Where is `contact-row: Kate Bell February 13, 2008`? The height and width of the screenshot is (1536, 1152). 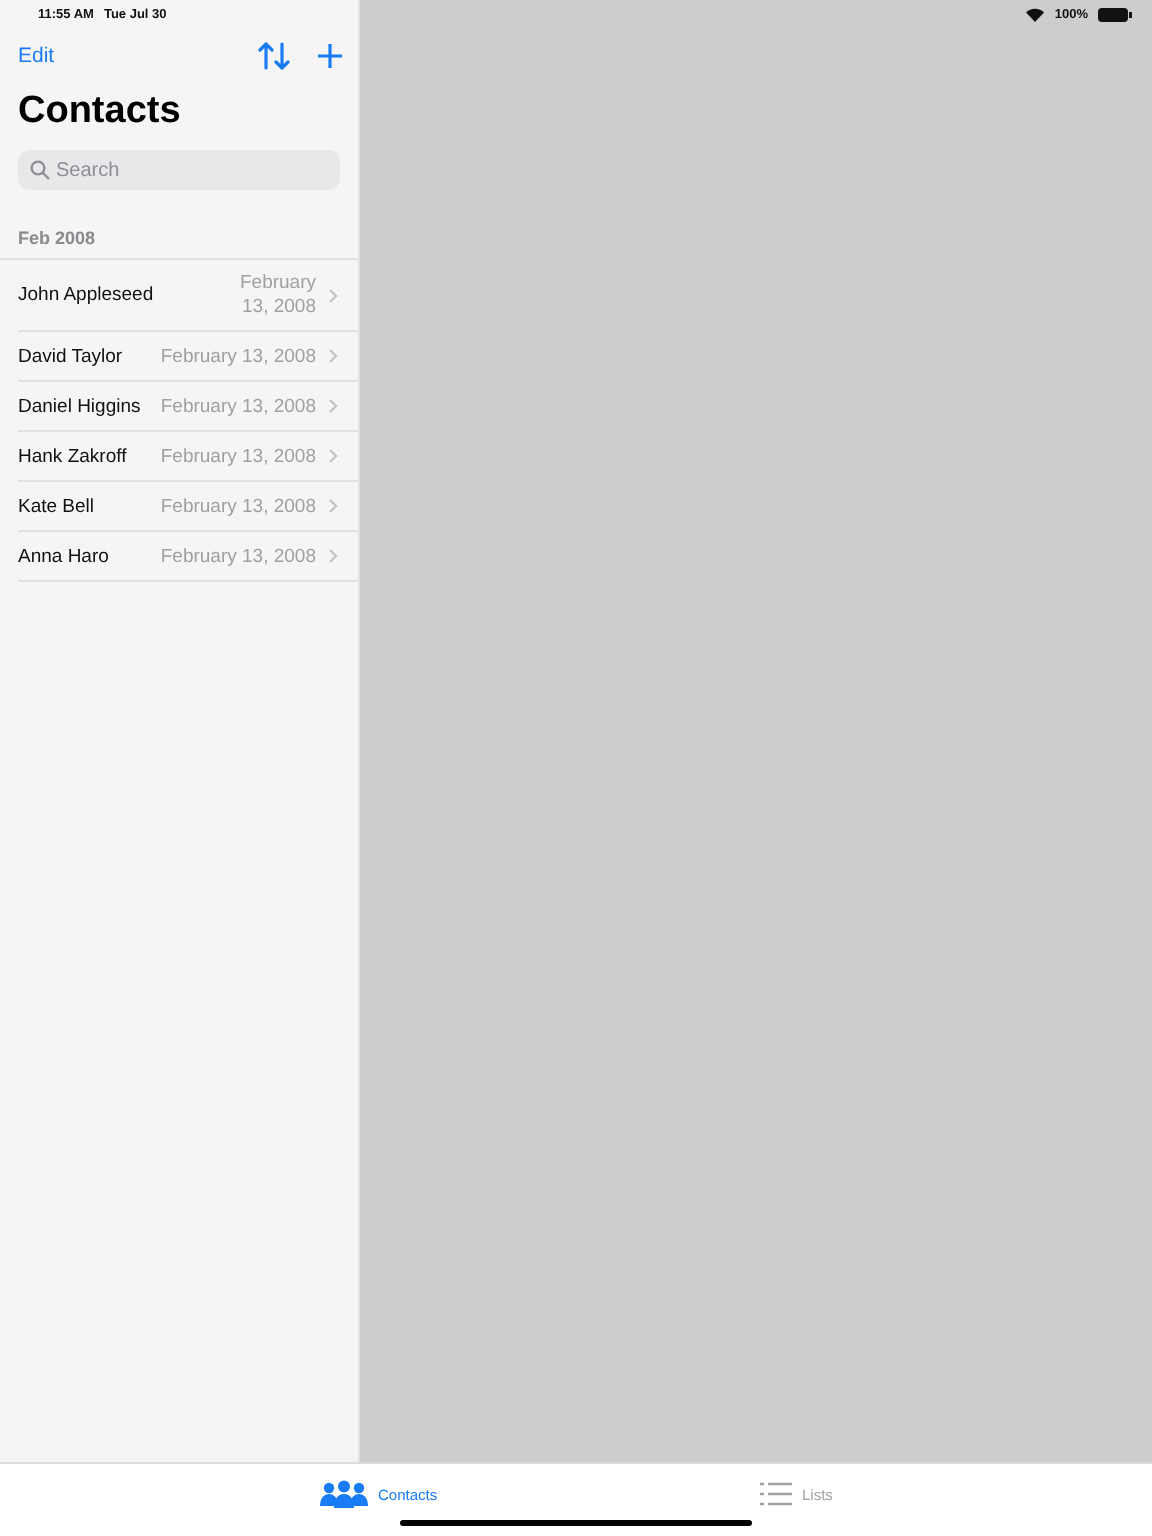
contact-row: Kate Bell February 13, 2008 is located at coordinates (188, 507).